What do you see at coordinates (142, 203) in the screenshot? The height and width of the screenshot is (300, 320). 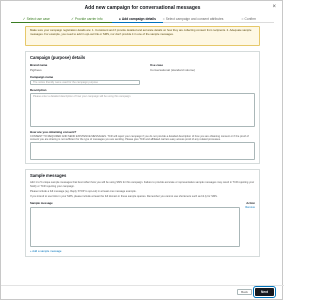 I see `samples-table-header: Sample message Action` at bounding box center [142, 203].